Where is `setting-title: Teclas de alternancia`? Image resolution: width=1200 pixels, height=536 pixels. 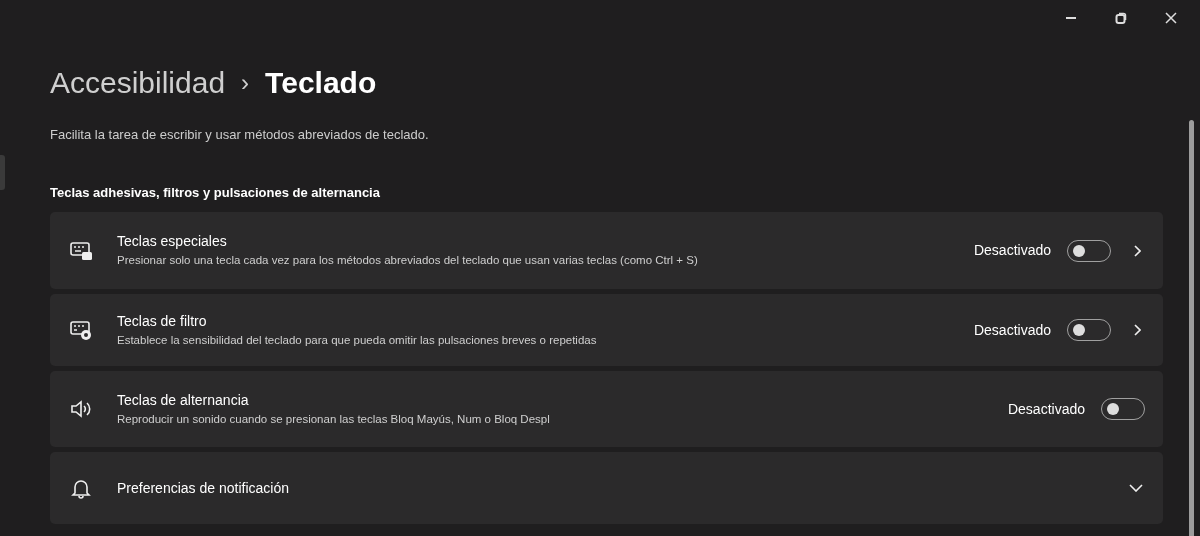
setting-title: Teclas de alternancia is located at coordinates (183, 400).